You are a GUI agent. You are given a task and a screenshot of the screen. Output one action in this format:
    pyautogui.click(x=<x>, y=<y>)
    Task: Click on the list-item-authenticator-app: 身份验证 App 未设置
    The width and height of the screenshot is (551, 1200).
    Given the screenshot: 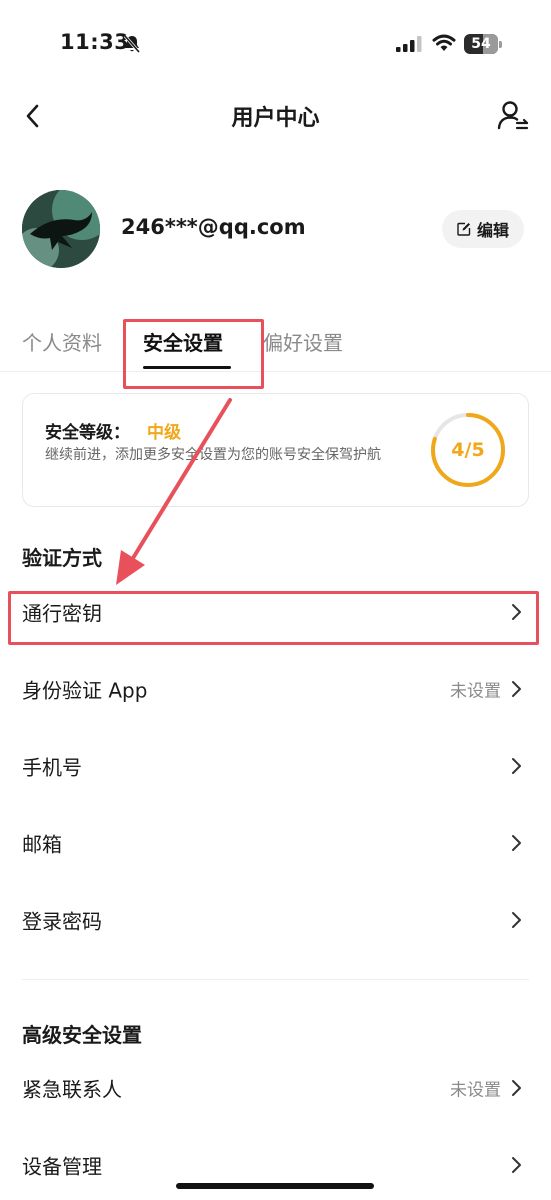 What is the action you would take?
    pyautogui.click(x=275, y=689)
    